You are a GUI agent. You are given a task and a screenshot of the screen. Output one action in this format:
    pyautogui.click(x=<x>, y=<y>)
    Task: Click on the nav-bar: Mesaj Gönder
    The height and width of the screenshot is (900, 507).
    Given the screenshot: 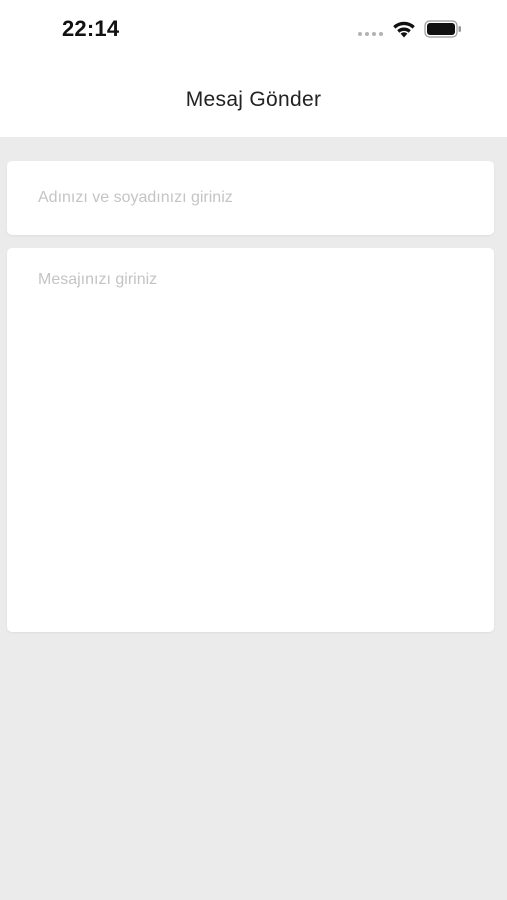 What is the action you would take?
    pyautogui.click(x=253, y=98)
    